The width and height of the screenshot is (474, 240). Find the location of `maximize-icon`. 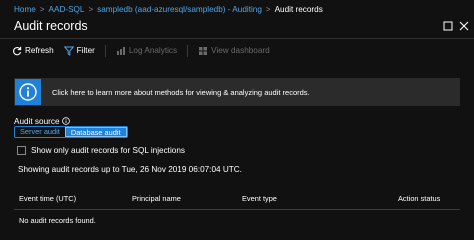

maximize-icon is located at coordinates (448, 26).